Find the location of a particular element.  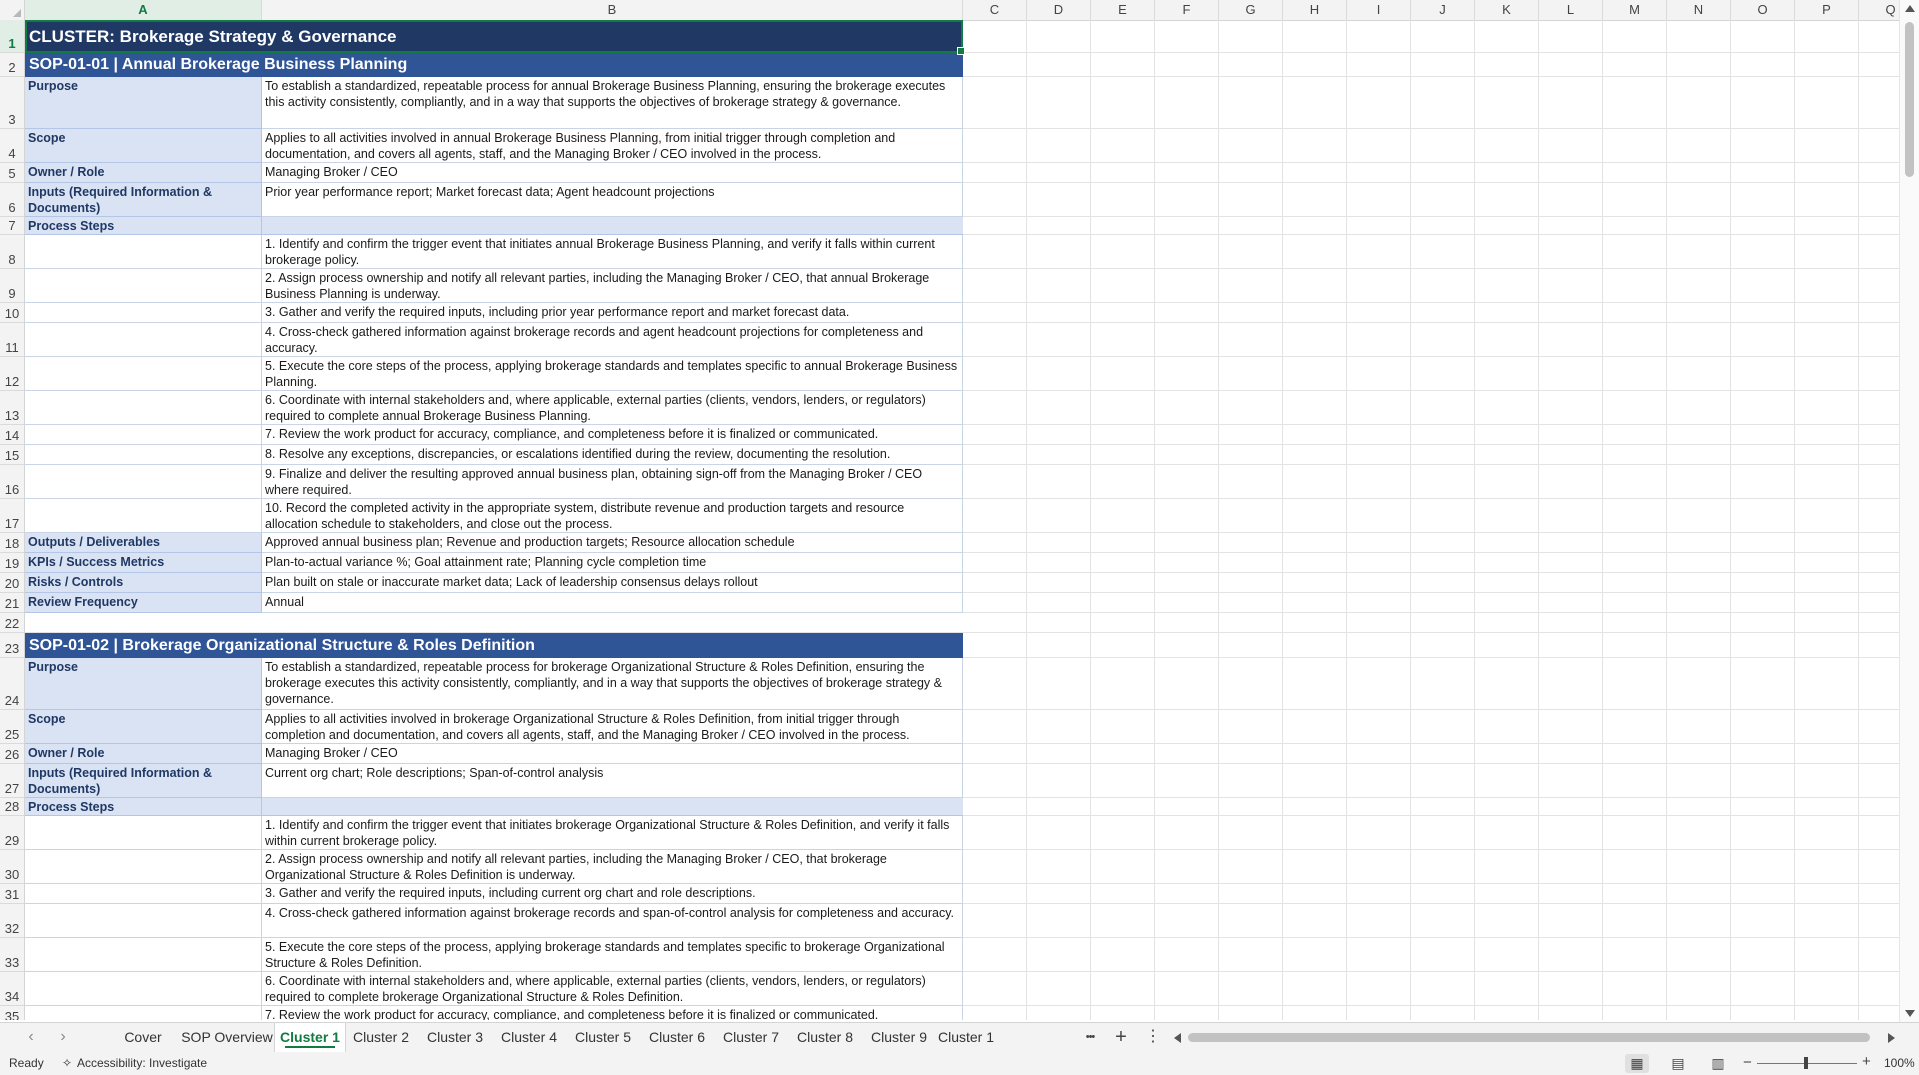

zoom-slider-thumb is located at coordinates (1806, 1063).